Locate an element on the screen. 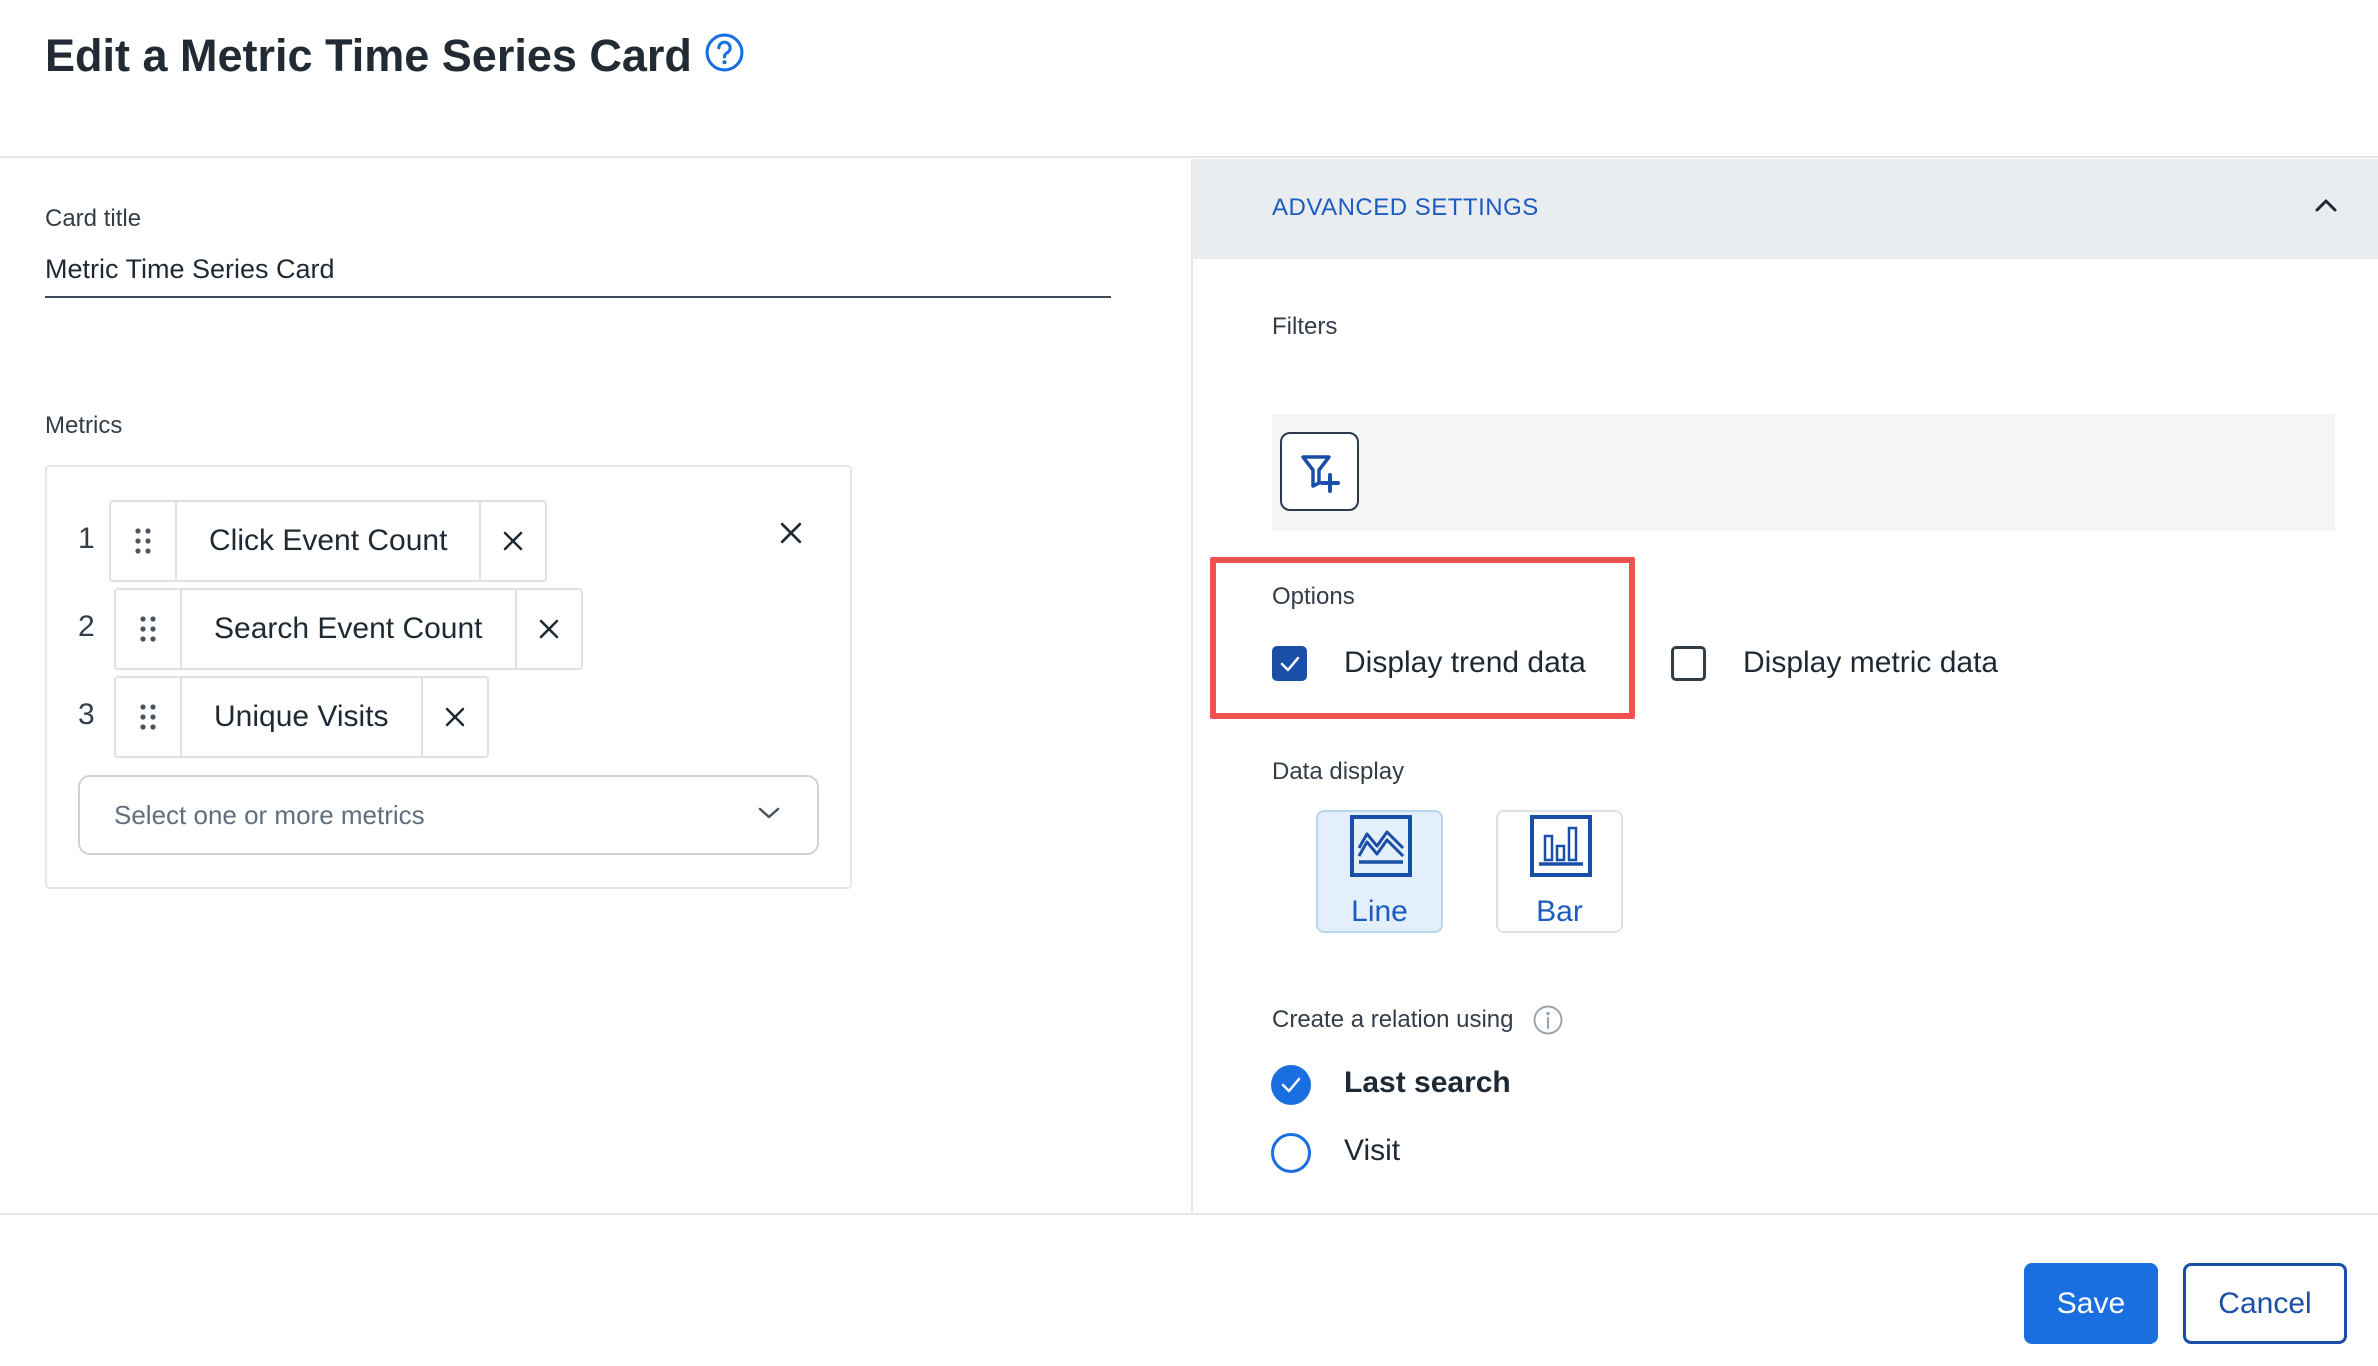  display-trend-data-label: Display trend data is located at coordinates (1465, 662).